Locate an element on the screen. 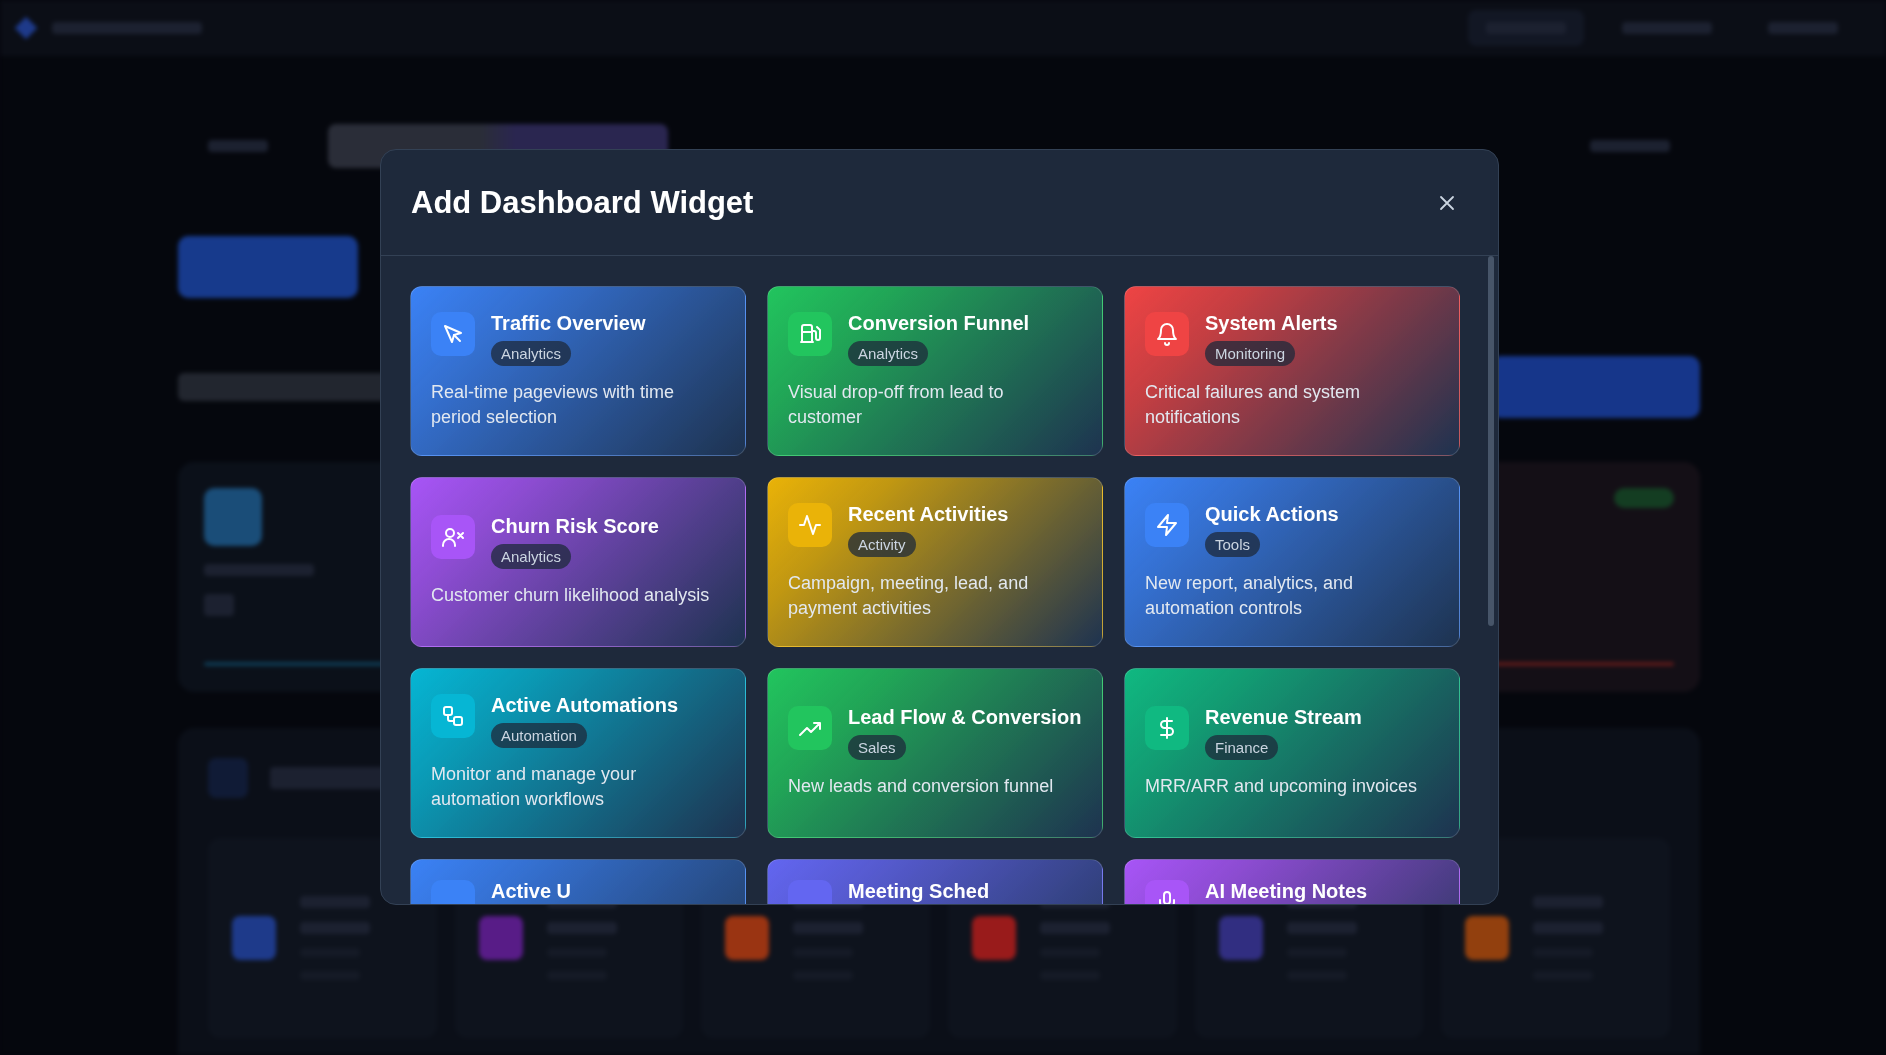 The width and height of the screenshot is (1886, 1055). widget-description: Monitor and manage your automation workflows is located at coordinates (534, 786).